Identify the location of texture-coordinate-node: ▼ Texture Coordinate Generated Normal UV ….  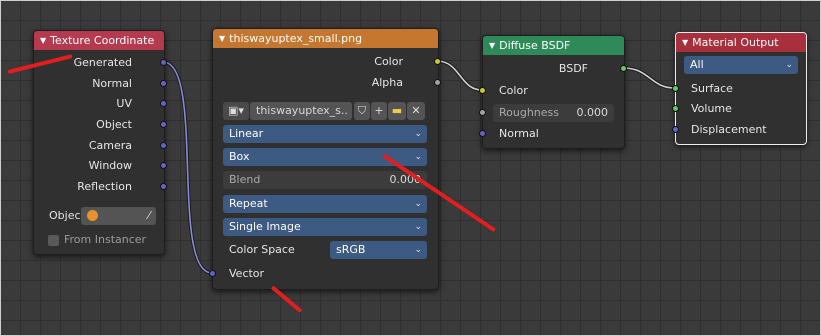
(100, 142).